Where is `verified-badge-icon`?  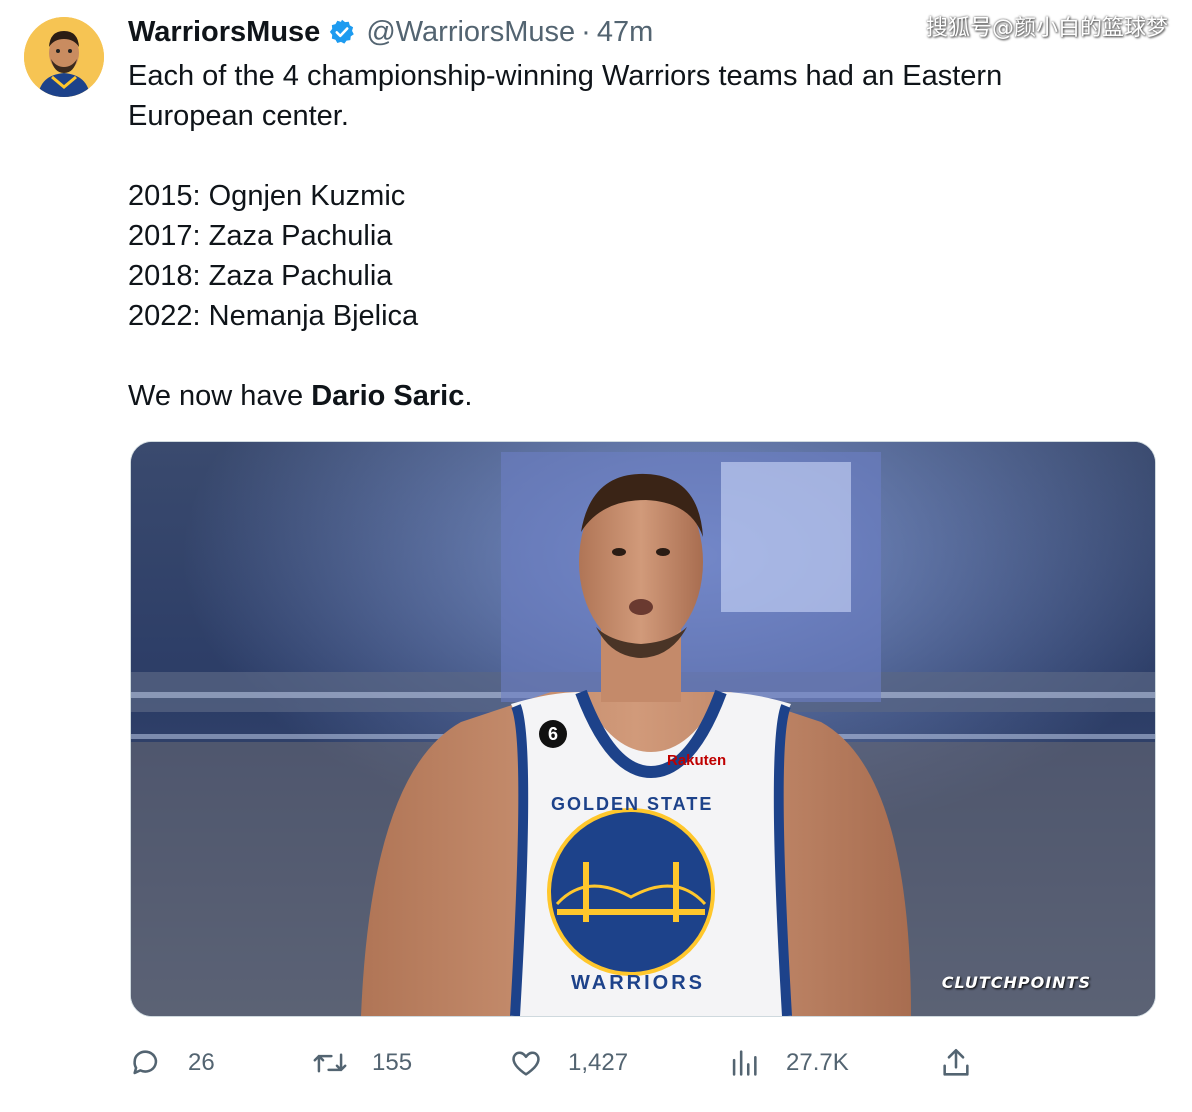 verified-badge-icon is located at coordinates (342, 32).